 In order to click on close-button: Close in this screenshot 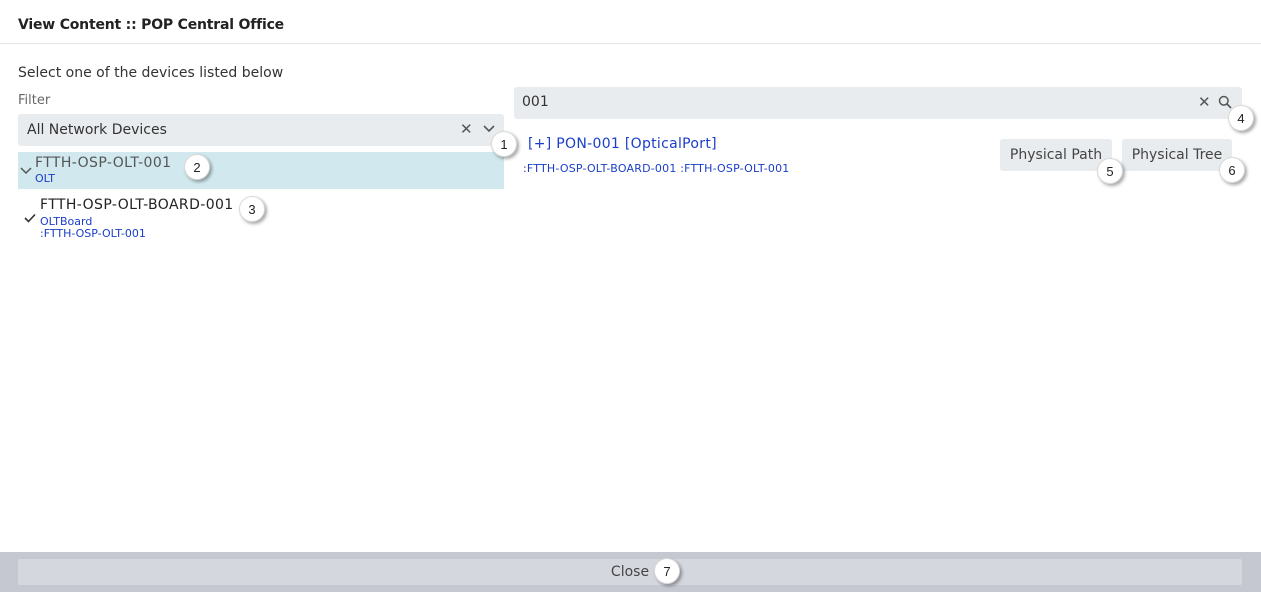, I will do `click(630, 572)`.